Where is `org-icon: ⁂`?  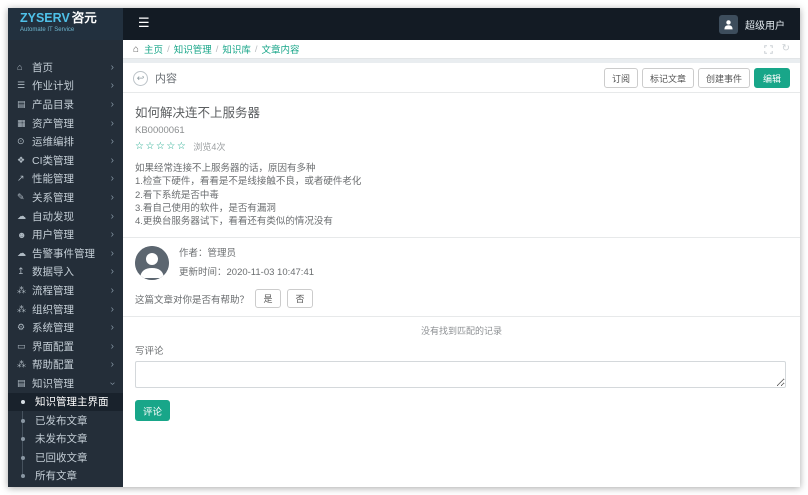 org-icon: ⁂ is located at coordinates (21, 308).